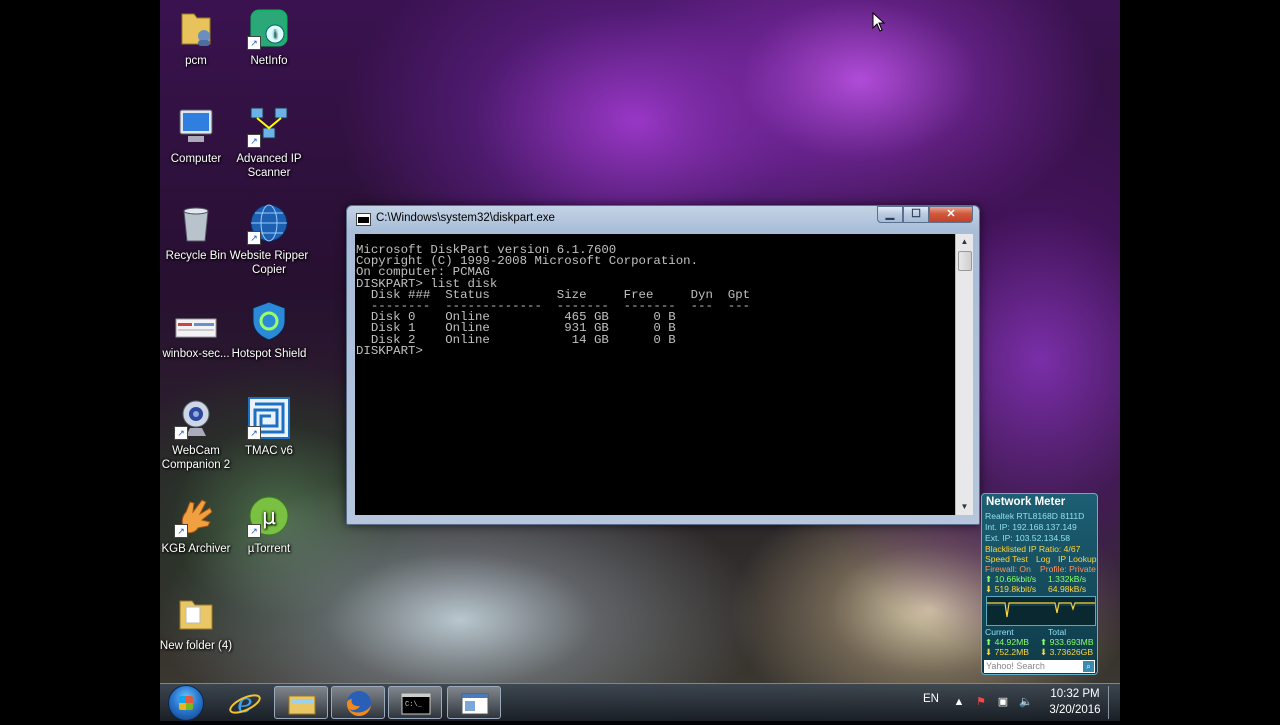 The height and width of the screenshot is (725, 1280). I want to click on svg-text: µ, so click(269, 517).